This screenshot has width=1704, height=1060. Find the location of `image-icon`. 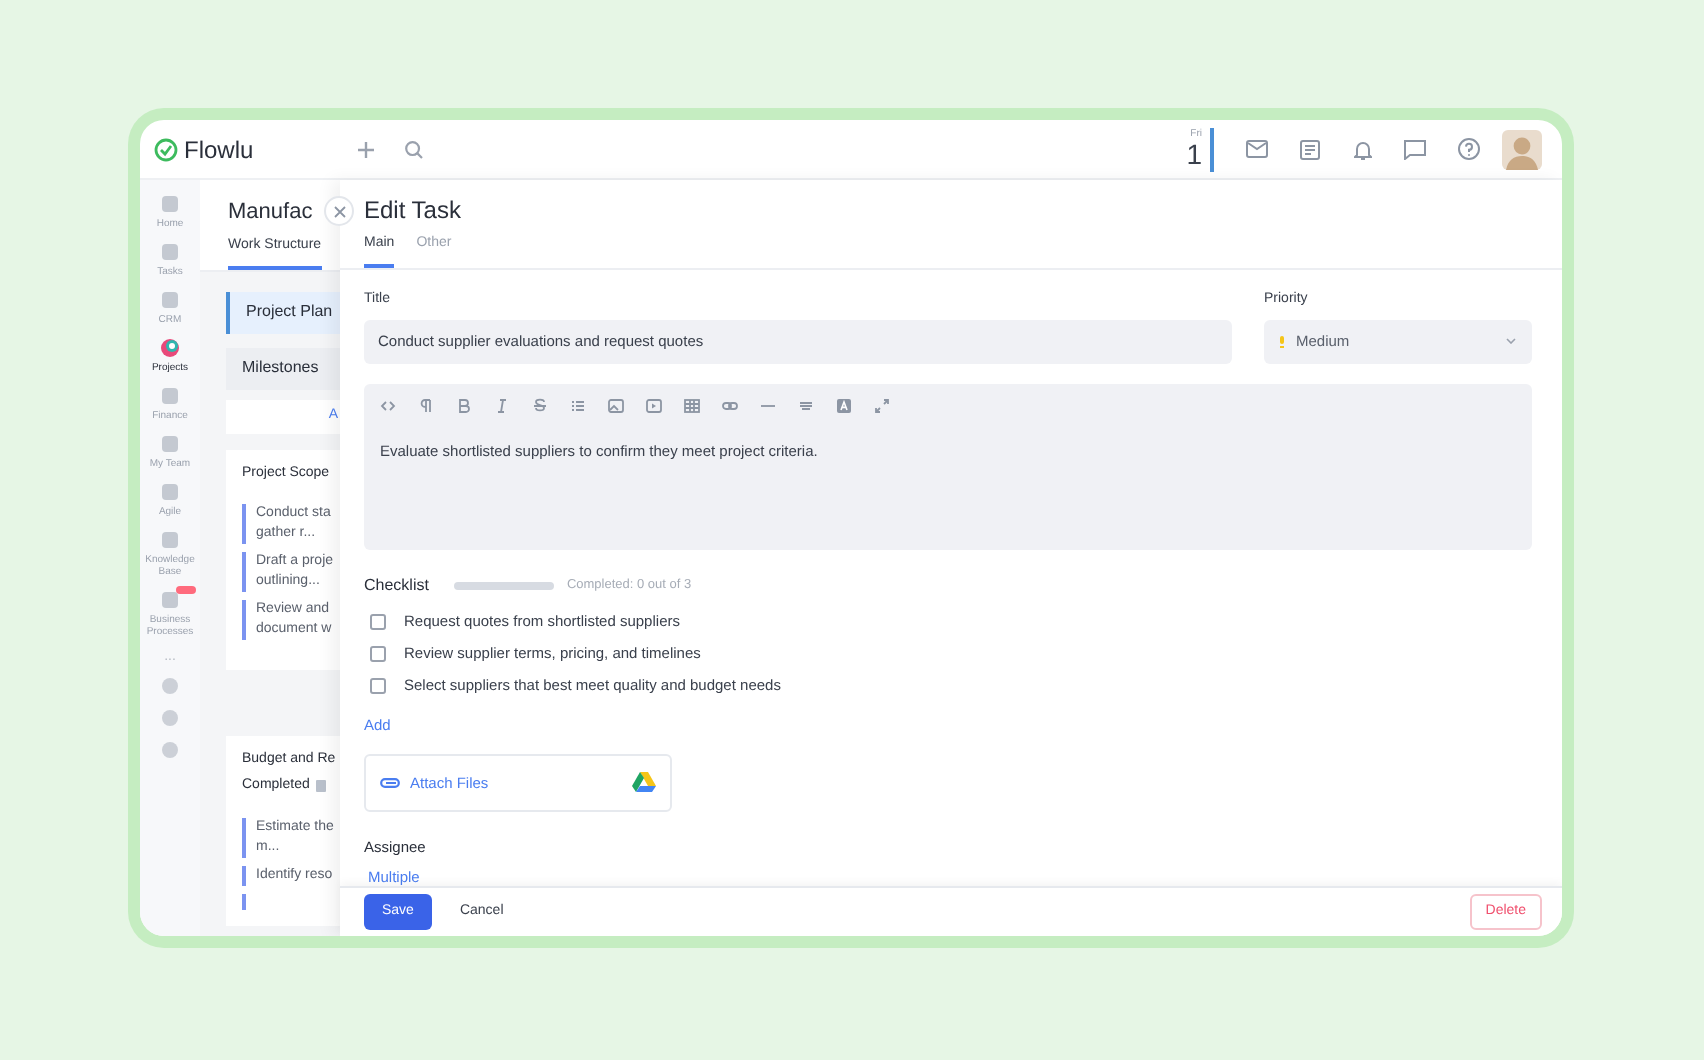

image-icon is located at coordinates (616, 405).